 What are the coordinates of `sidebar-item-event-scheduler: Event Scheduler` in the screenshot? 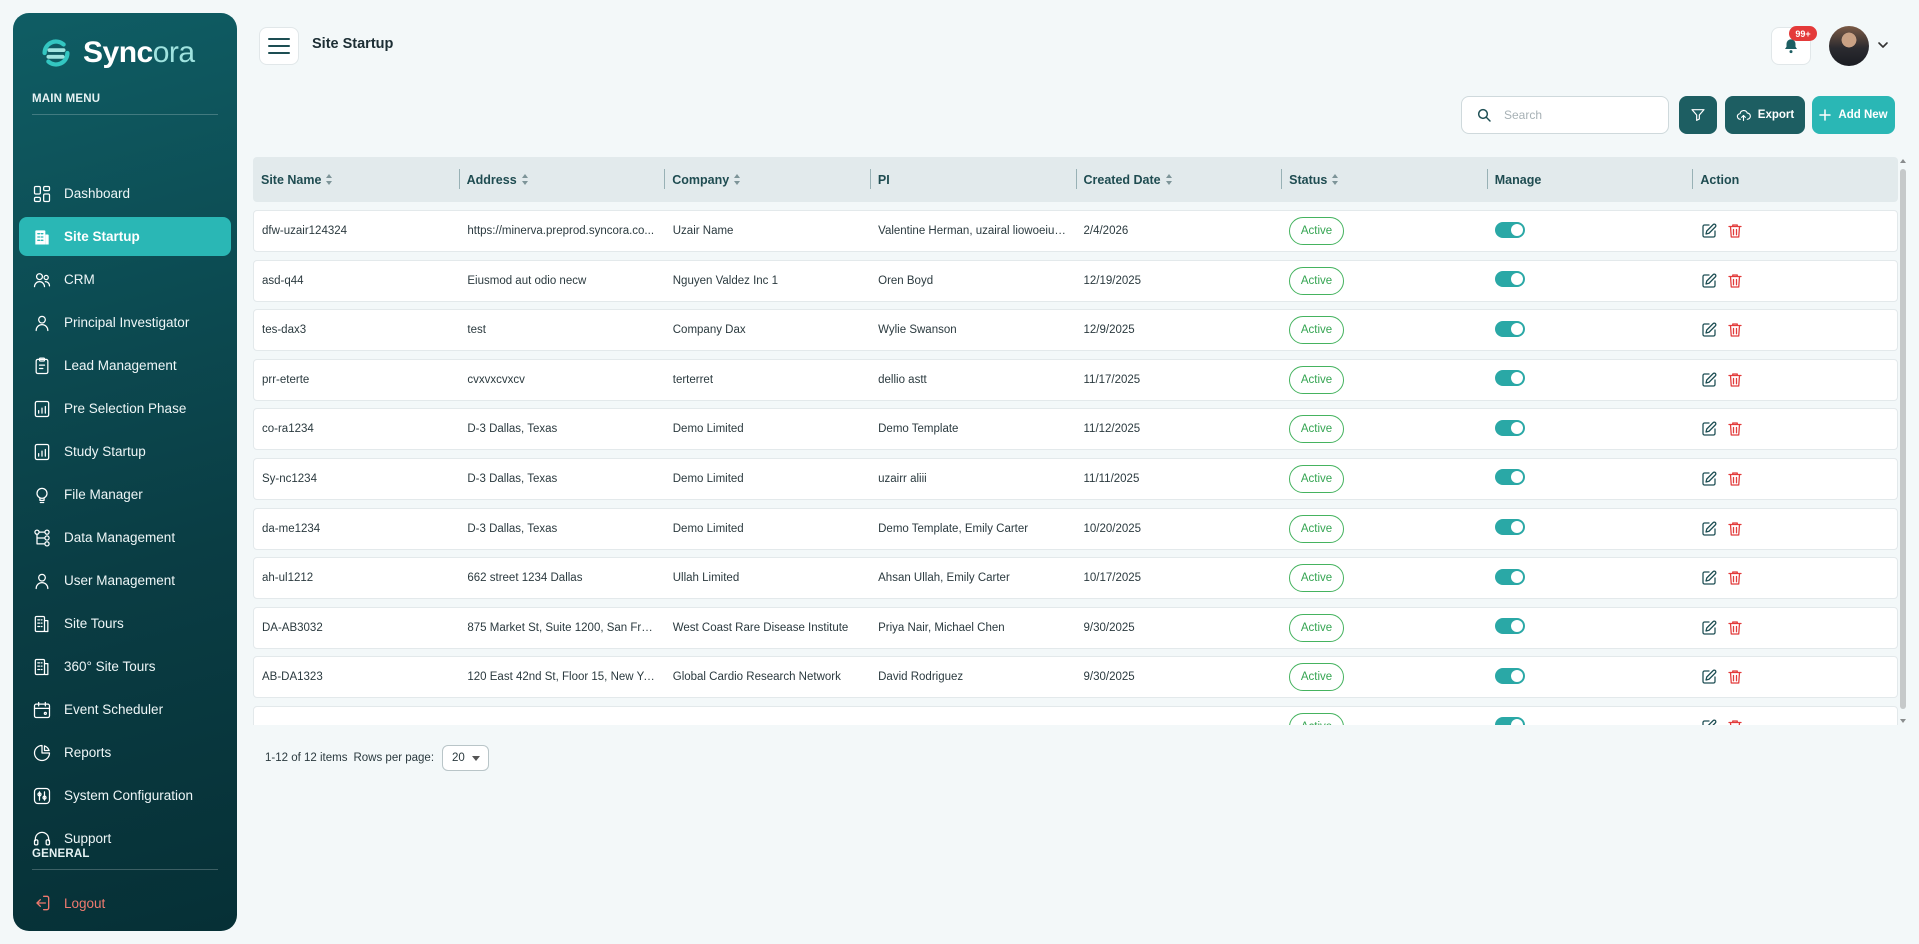 It's located at (125, 709).